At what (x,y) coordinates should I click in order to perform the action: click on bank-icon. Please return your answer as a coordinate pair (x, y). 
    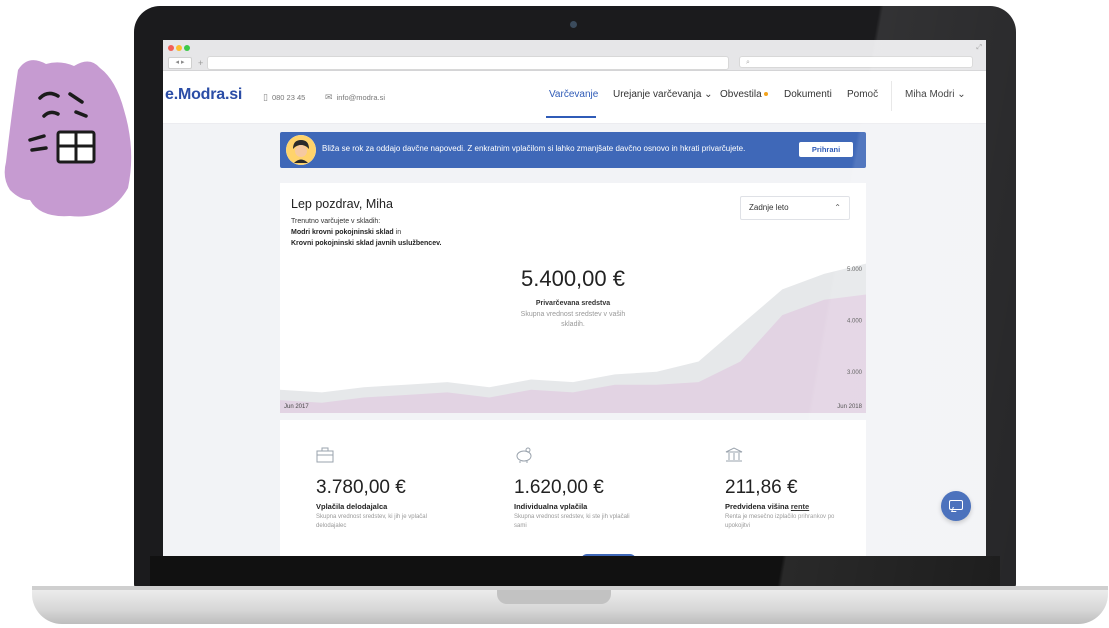
    Looking at the image, I should click on (734, 457).